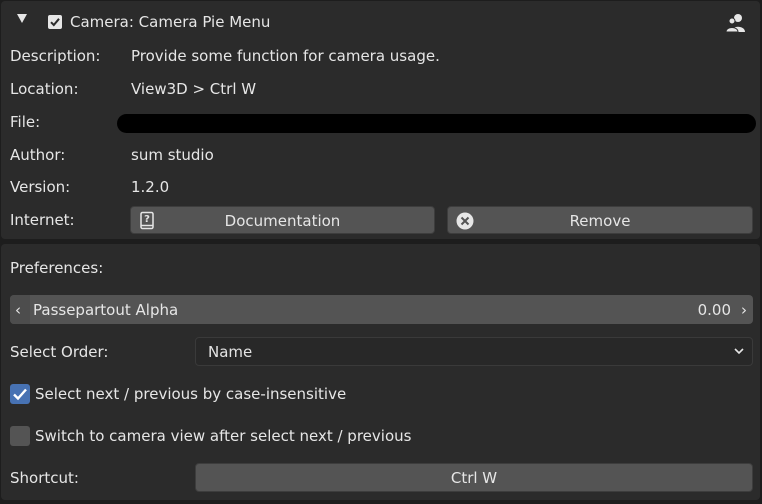 The width and height of the screenshot is (762, 504). What do you see at coordinates (40, 187) in the screenshot?
I see `version-label: Version:` at bounding box center [40, 187].